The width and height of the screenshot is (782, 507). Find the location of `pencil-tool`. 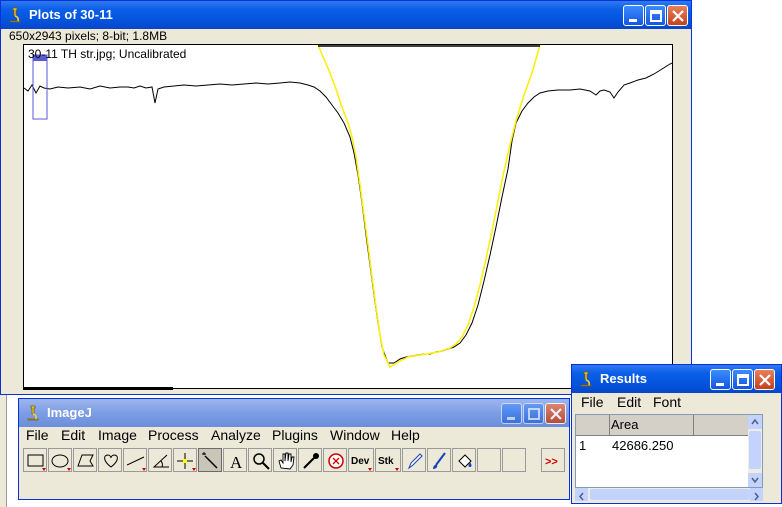

pencil-tool is located at coordinates (414, 460).